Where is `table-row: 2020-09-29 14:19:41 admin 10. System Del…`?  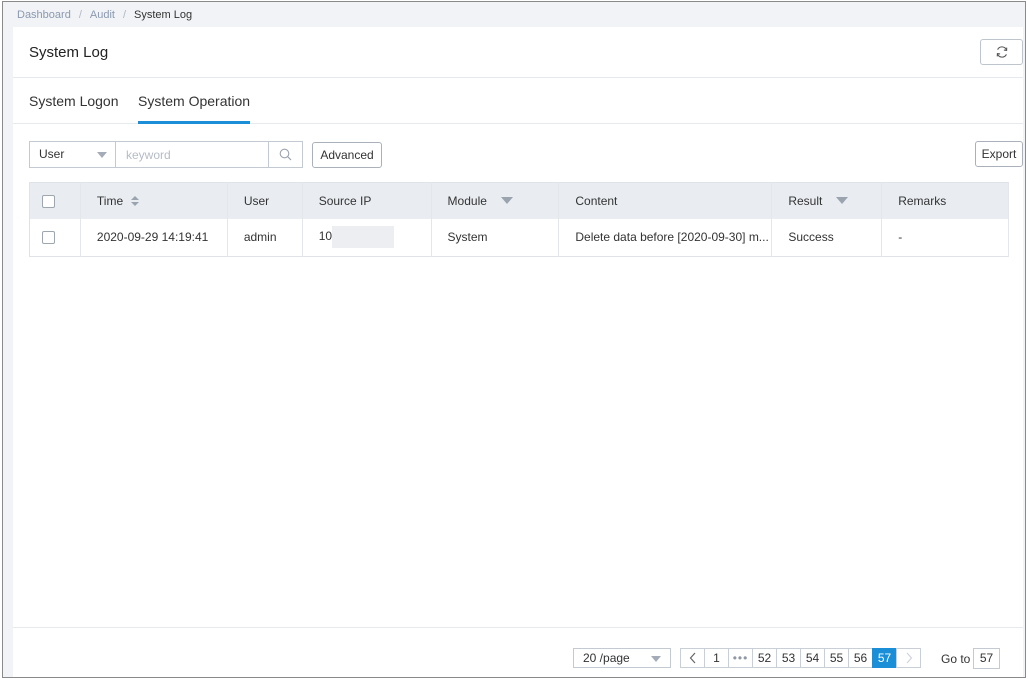
table-row: 2020-09-29 14:19:41 admin 10. System Del… is located at coordinates (519, 237).